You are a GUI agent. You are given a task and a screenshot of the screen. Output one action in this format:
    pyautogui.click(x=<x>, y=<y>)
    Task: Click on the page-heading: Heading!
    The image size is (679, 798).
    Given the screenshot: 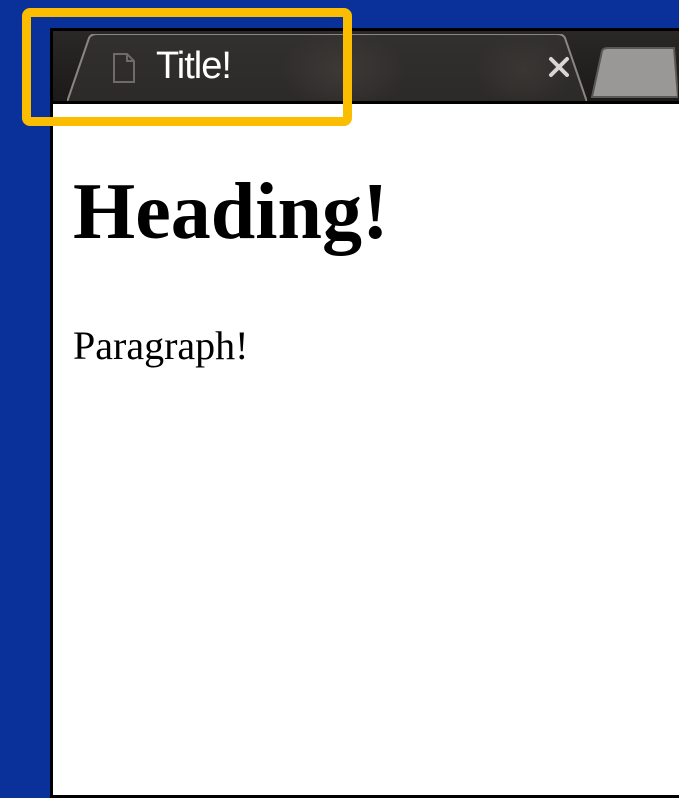 What is the action you would take?
    pyautogui.click(x=231, y=212)
    